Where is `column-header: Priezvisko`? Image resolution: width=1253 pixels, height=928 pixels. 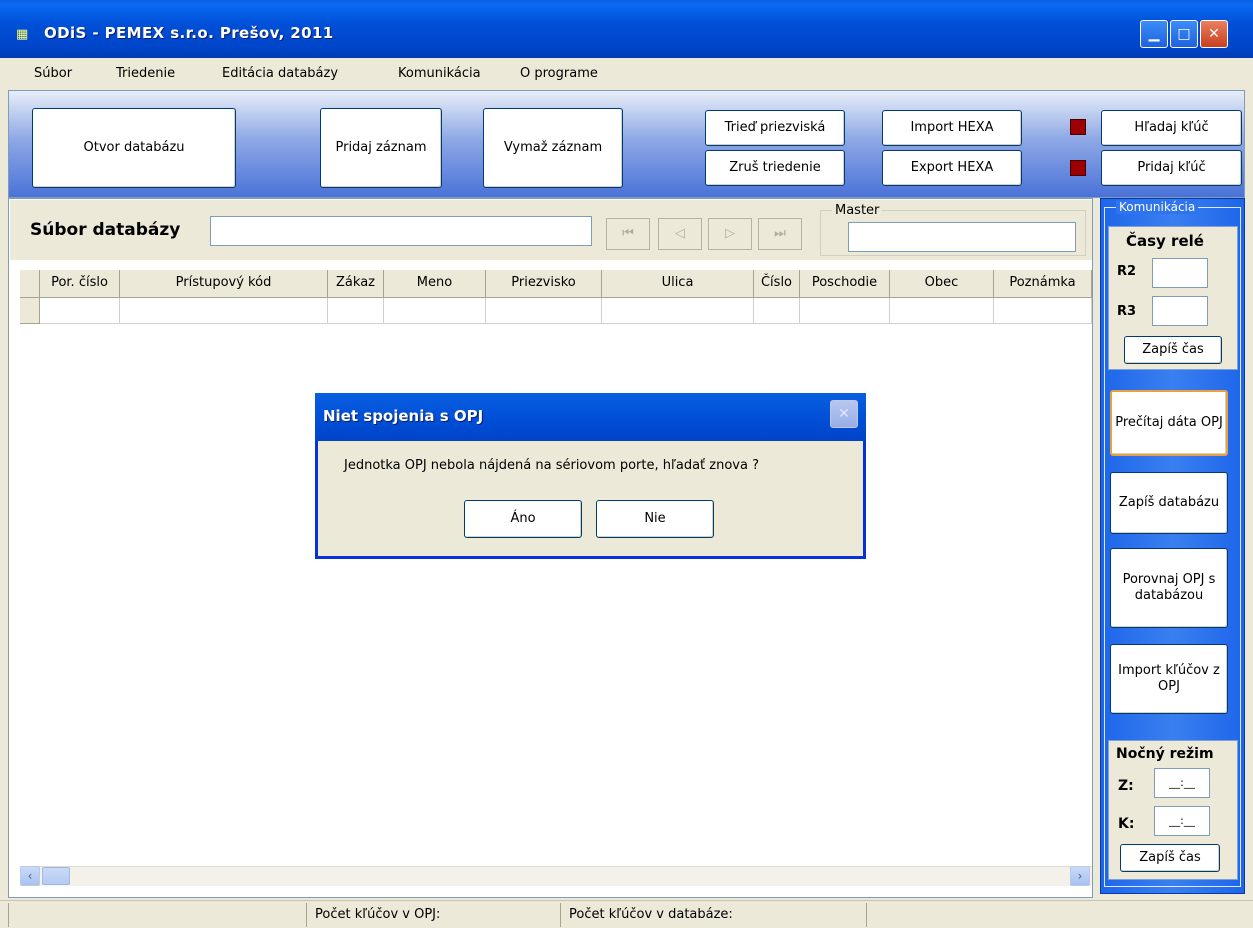 column-header: Priezvisko is located at coordinates (544, 284).